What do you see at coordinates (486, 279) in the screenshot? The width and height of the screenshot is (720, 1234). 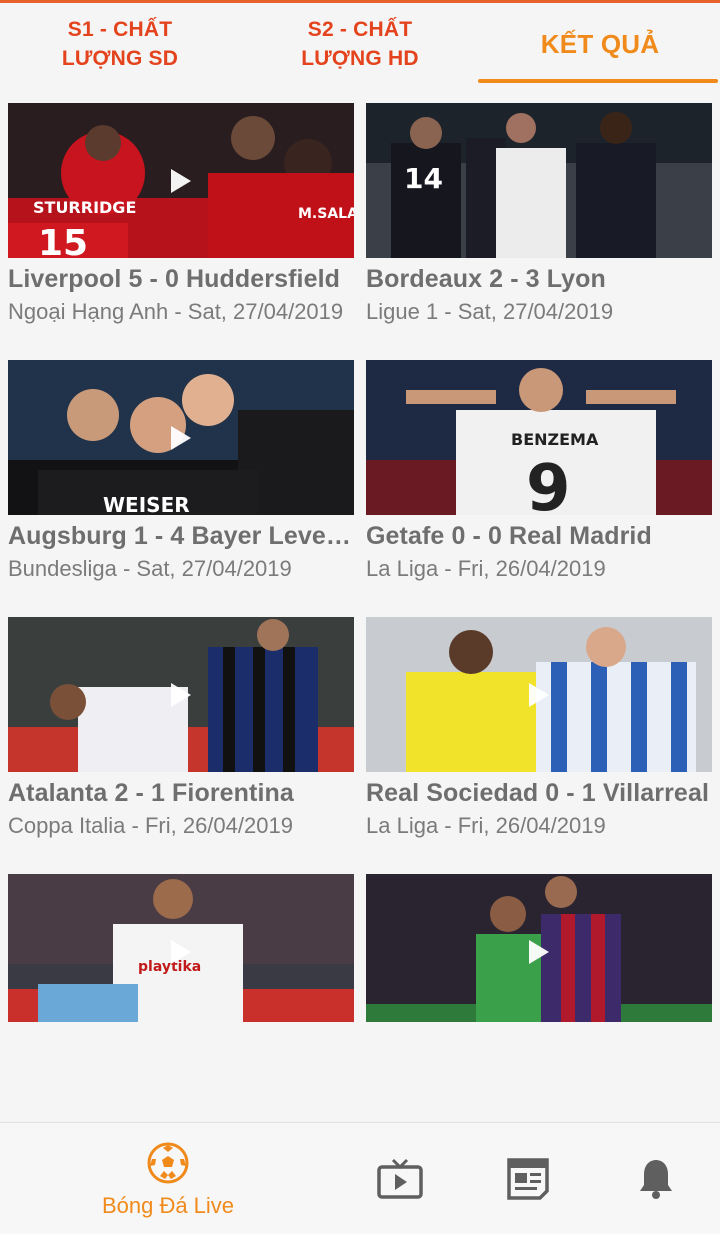 I see `match-title: Bordeaux 2 - 3 Lyon` at bounding box center [486, 279].